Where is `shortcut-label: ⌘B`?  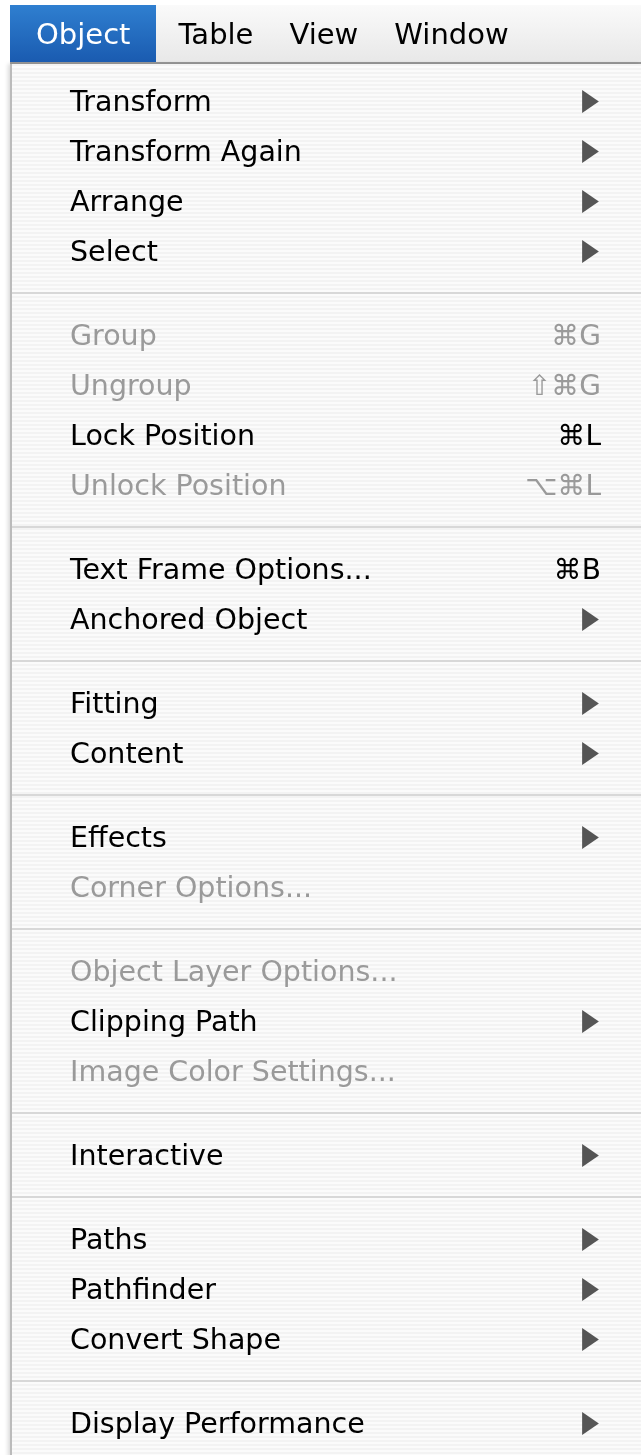 shortcut-label: ⌘B is located at coordinates (577, 569).